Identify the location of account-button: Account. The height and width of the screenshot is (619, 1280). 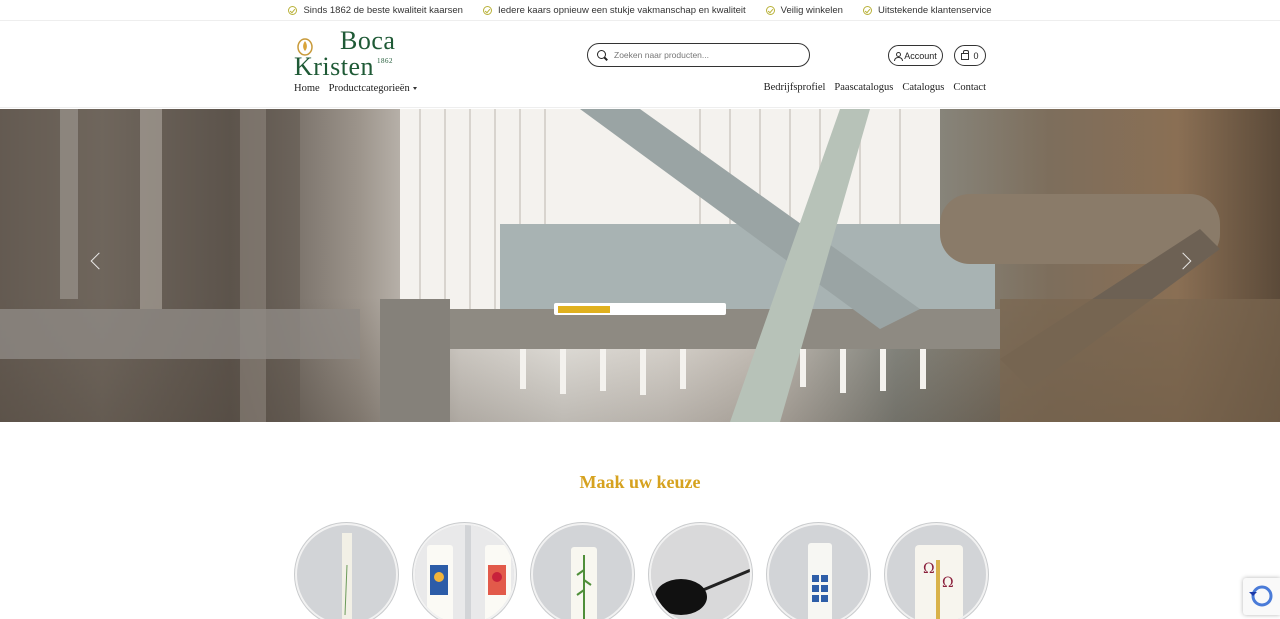
(915, 55).